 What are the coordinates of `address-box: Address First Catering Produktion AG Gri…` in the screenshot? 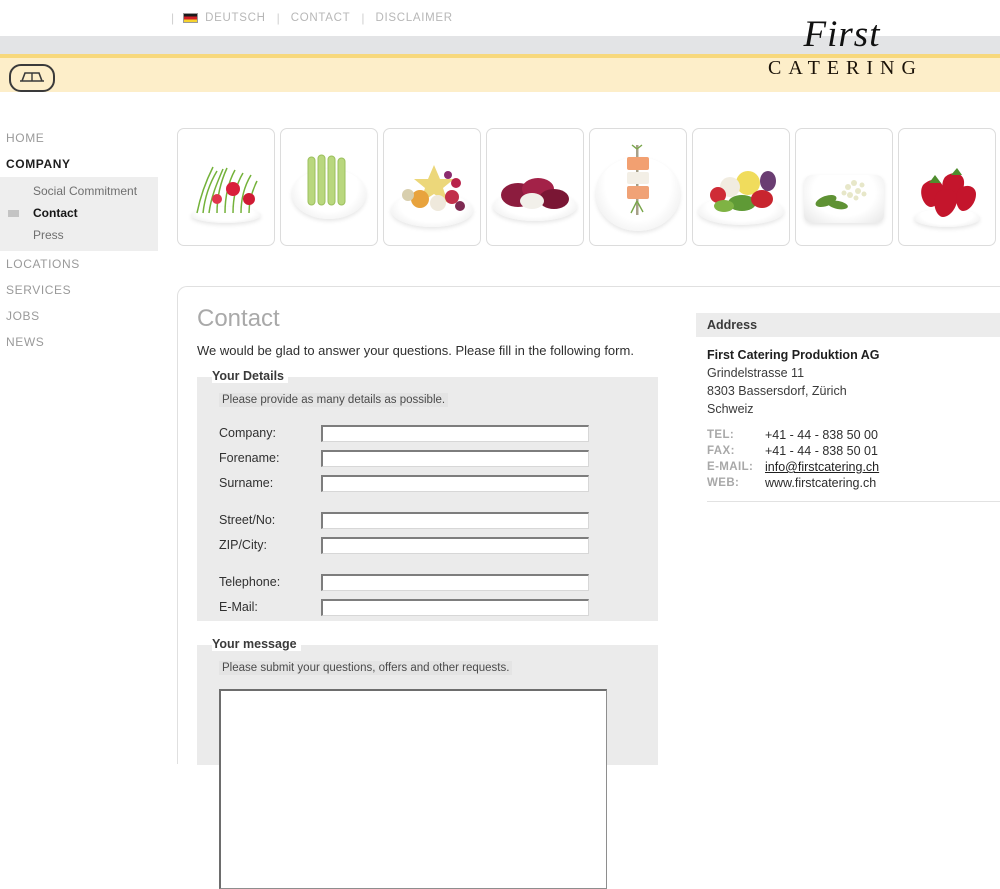 It's located at (848, 407).